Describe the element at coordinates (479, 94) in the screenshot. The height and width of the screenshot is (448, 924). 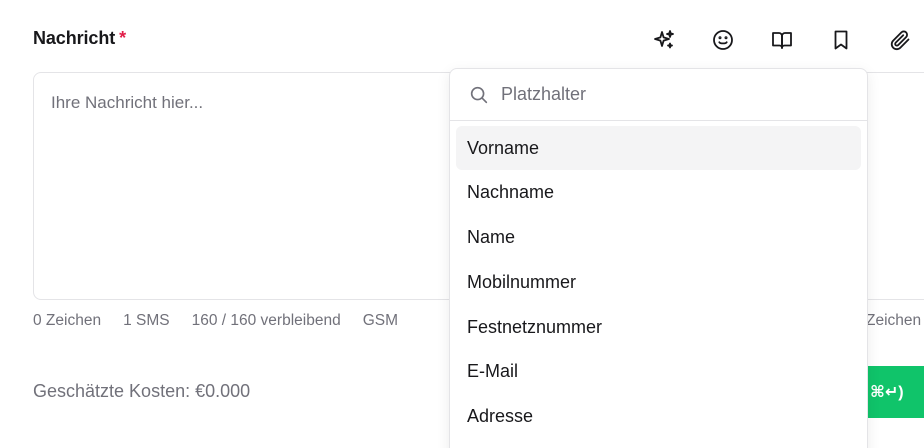
I see `search-icon` at that location.